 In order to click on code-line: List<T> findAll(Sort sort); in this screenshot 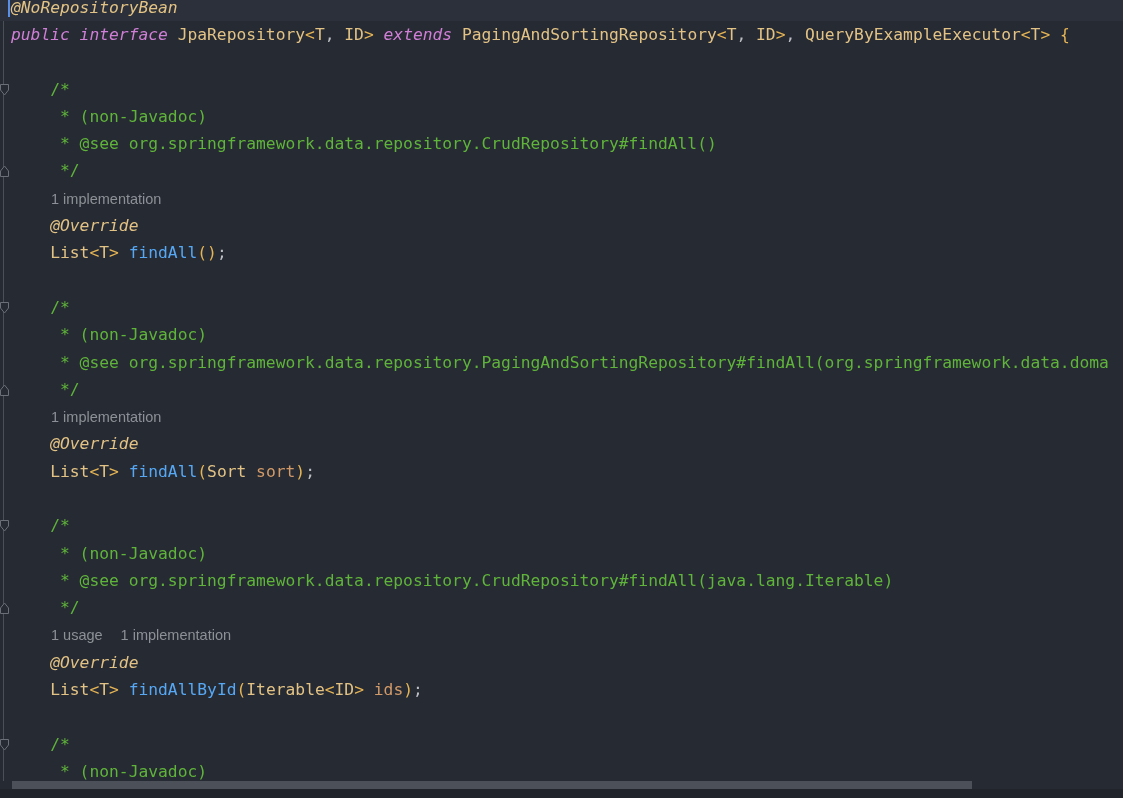, I will do `click(182, 471)`.